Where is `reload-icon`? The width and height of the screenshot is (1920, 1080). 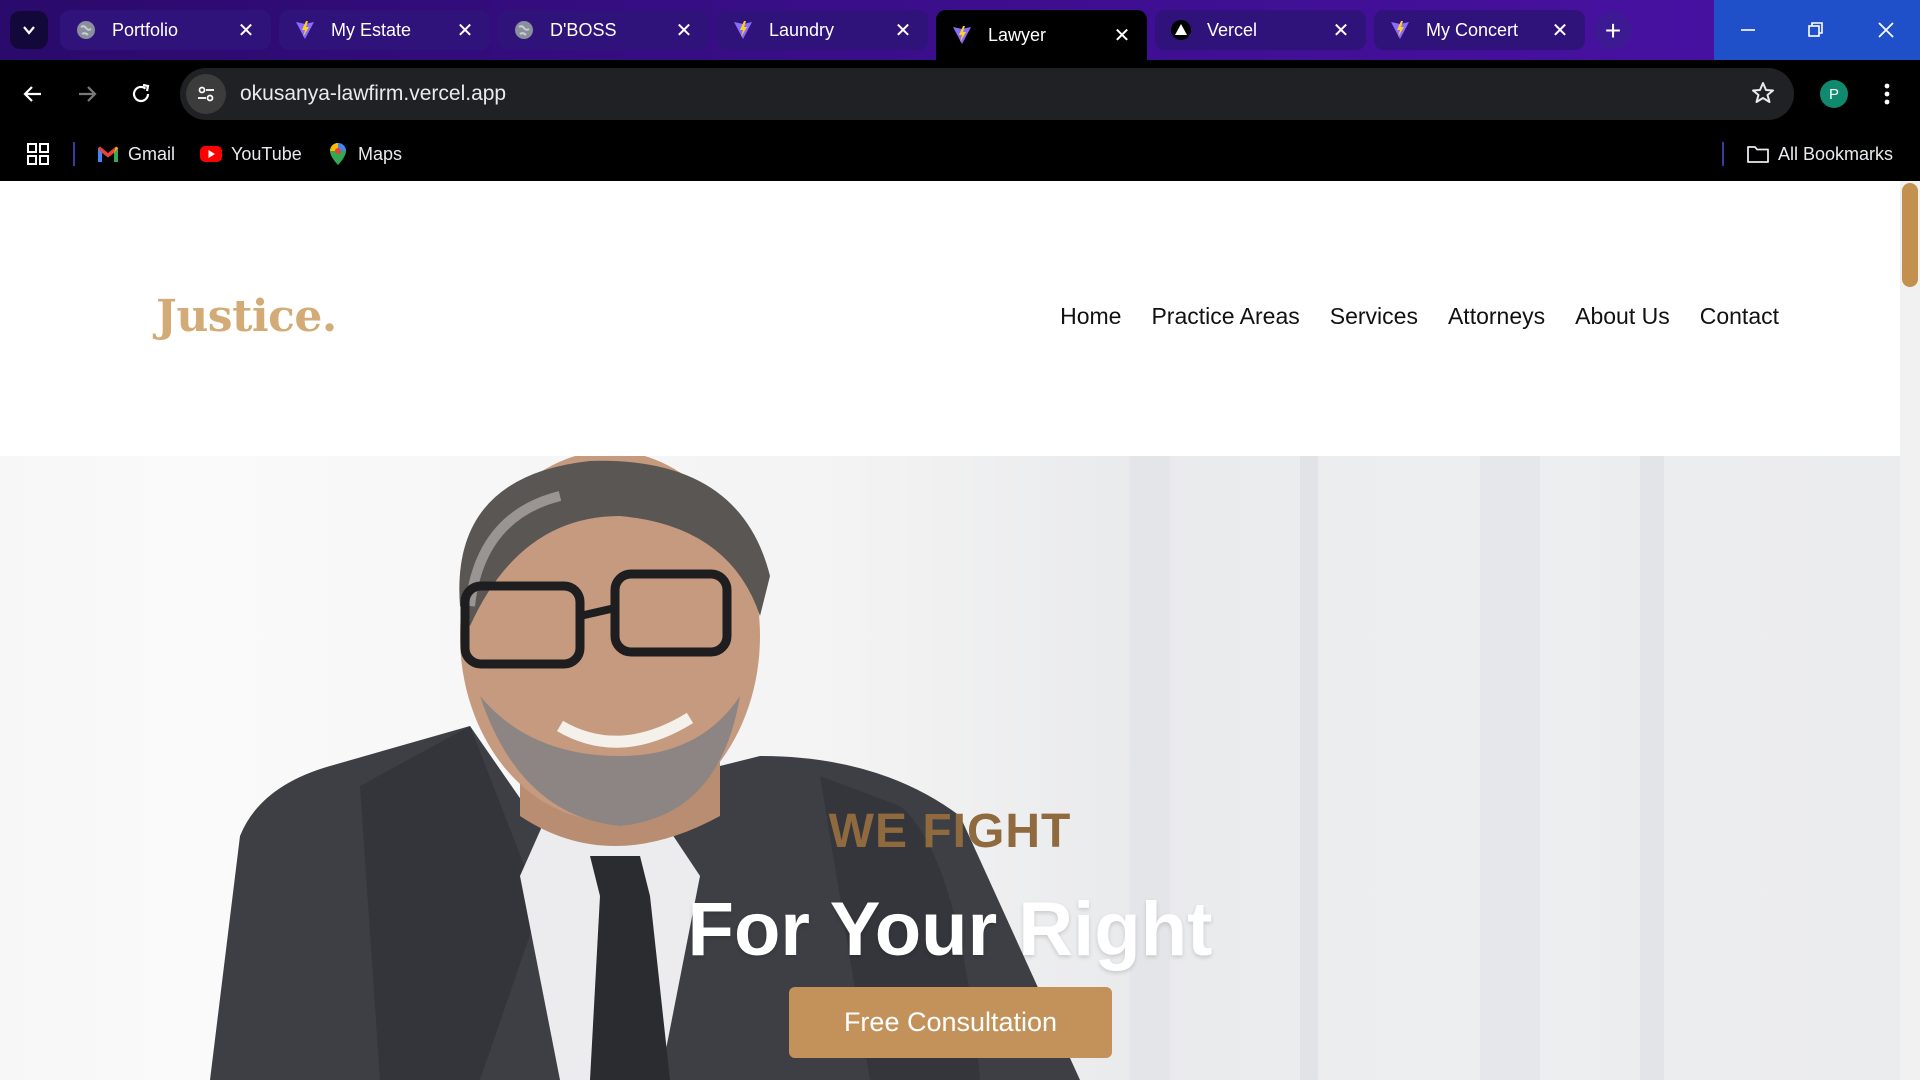
reload-icon is located at coordinates (141, 93).